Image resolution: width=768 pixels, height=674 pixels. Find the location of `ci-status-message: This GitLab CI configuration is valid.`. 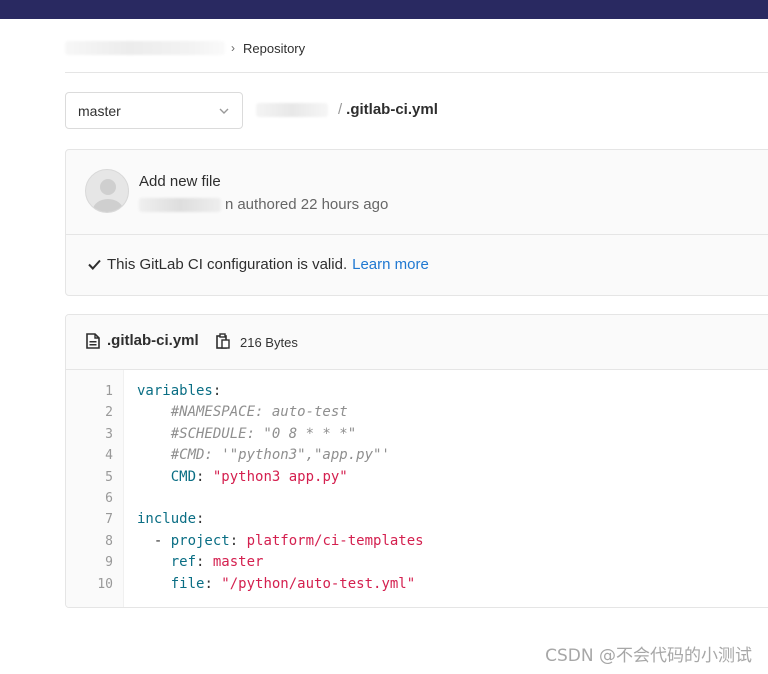

ci-status-message: This GitLab CI configuration is valid. is located at coordinates (227, 264).